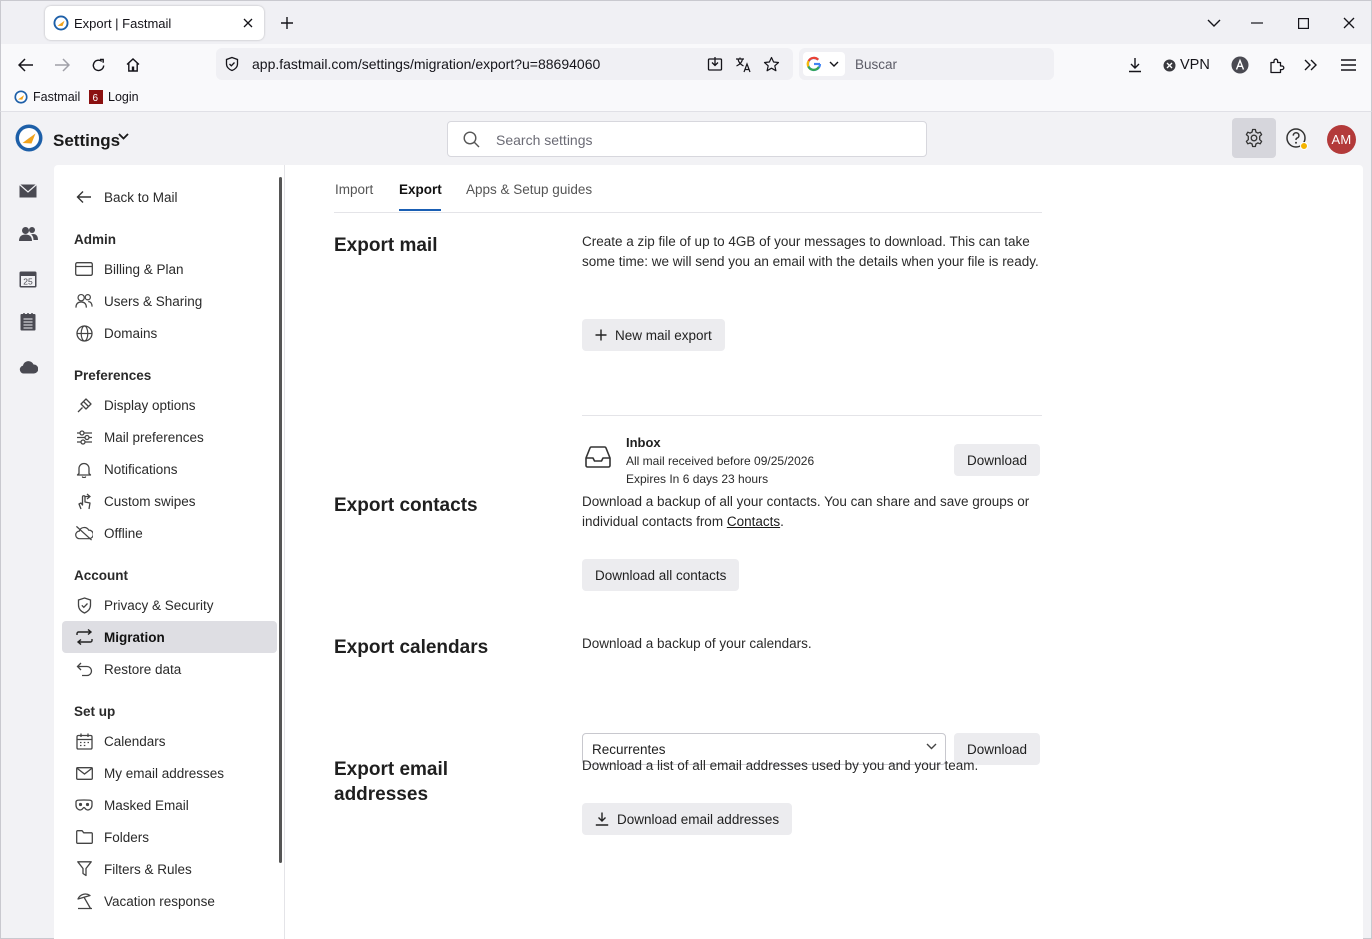 Image resolution: width=1372 pixels, height=939 pixels. Describe the element at coordinates (123, 533) in the screenshot. I see `sidebar-item-label: Offline` at that location.